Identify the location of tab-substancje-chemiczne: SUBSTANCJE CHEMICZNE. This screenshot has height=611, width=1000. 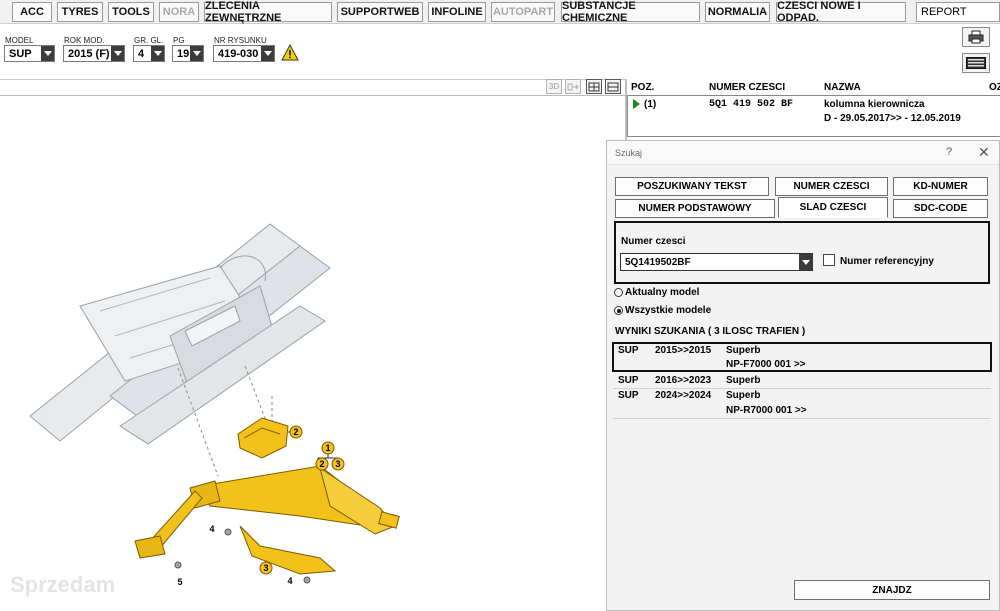
(630, 12).